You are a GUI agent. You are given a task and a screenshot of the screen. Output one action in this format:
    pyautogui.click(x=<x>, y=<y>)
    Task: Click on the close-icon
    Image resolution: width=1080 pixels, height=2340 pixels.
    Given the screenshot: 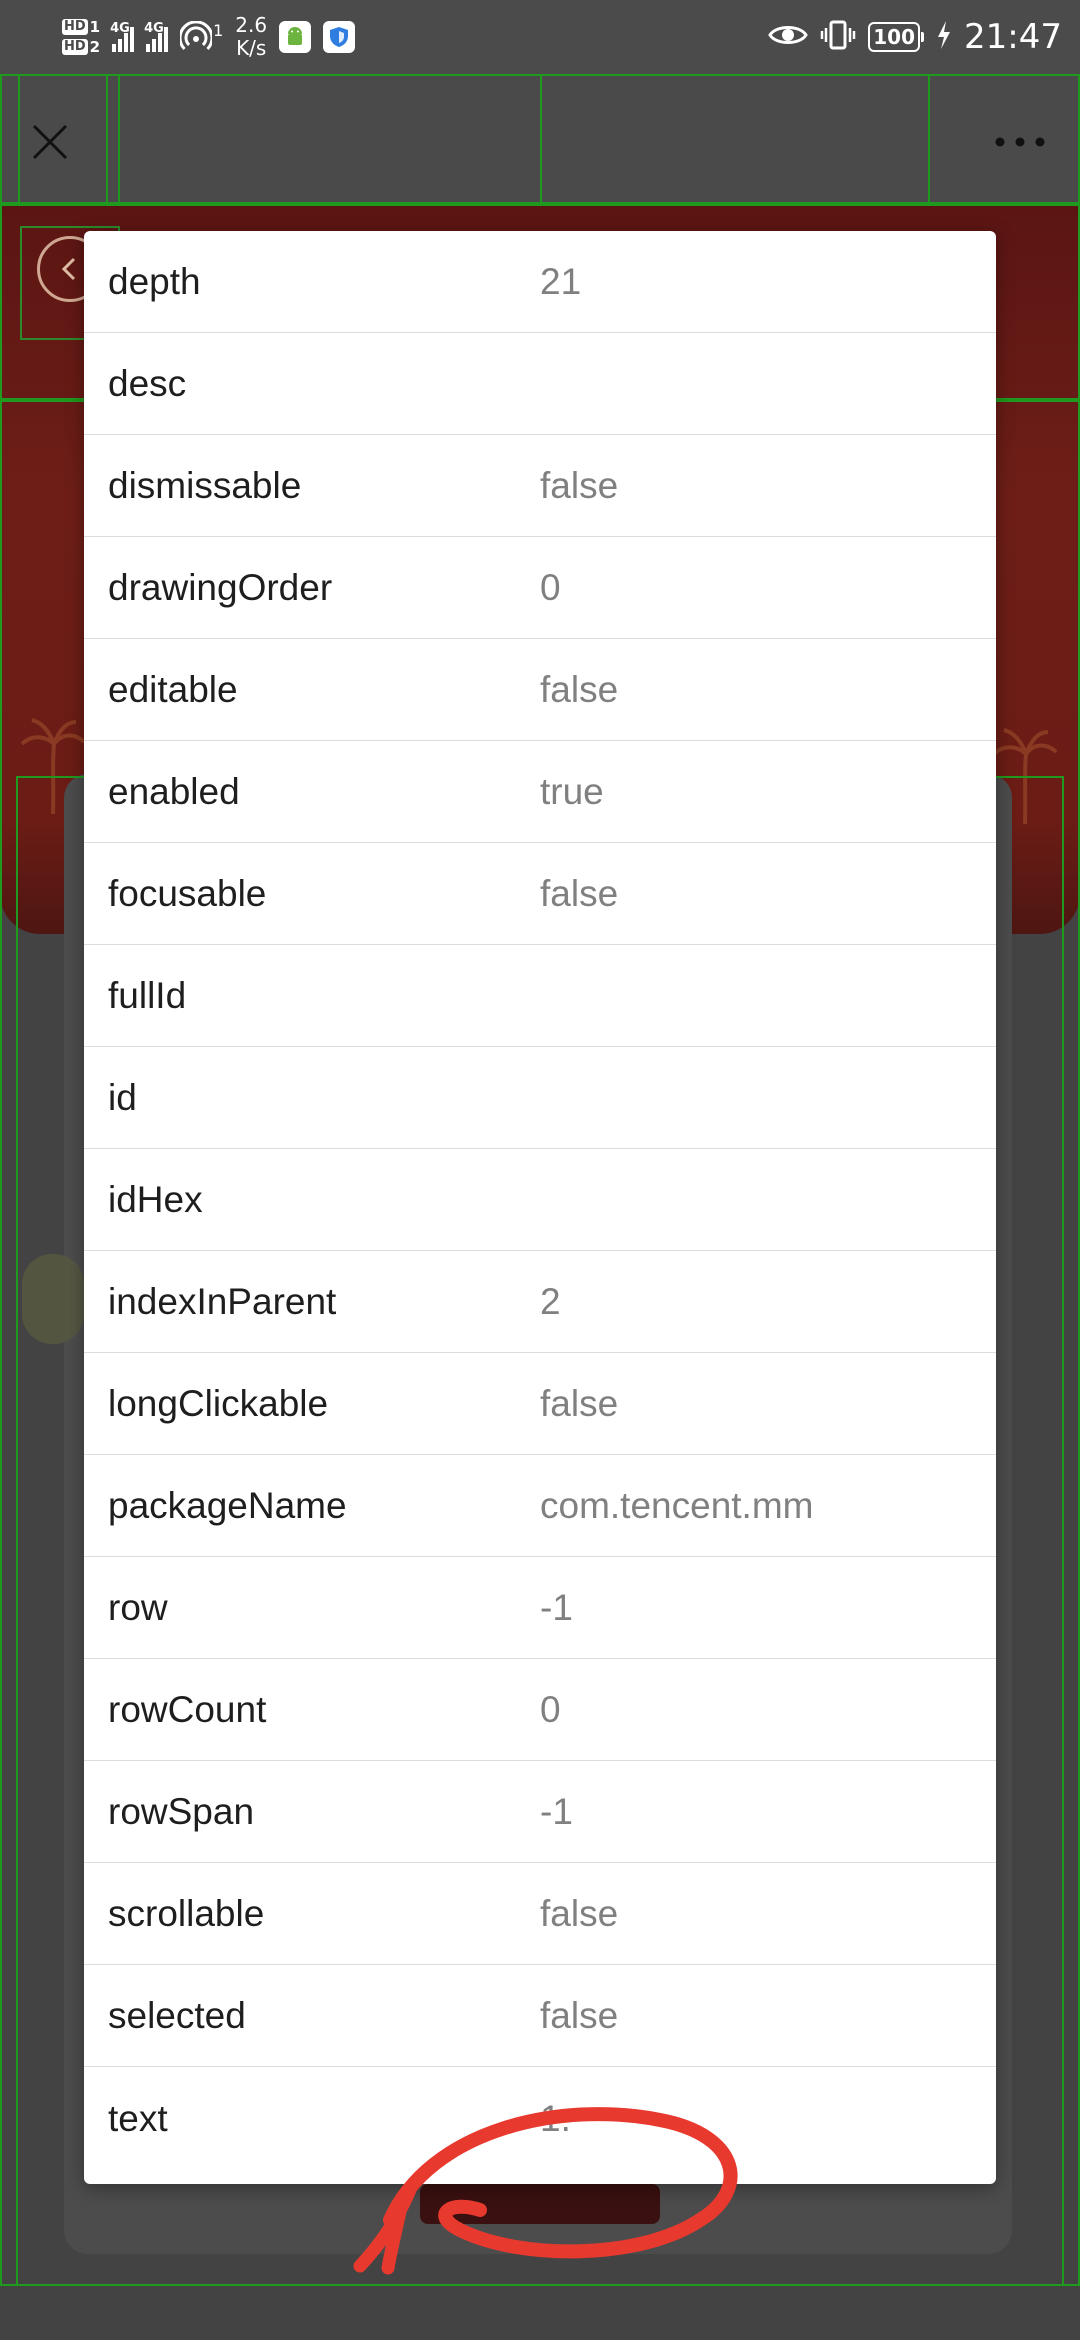 What is the action you would take?
    pyautogui.click(x=50, y=142)
    